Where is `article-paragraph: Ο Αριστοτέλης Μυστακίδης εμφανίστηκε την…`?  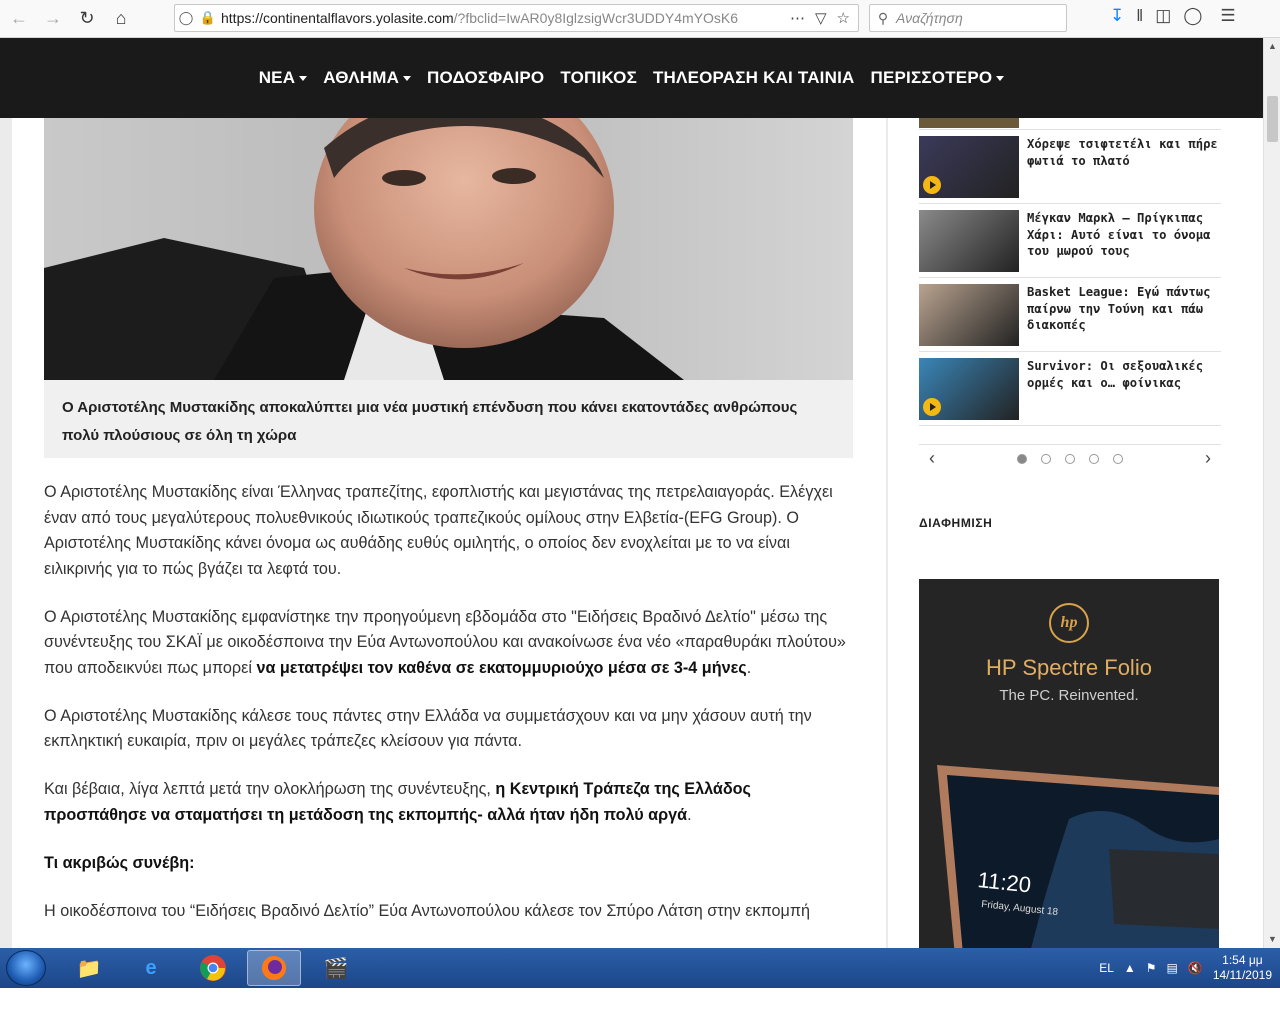
article-paragraph: Ο Αριστοτέλης Μυστακίδης εμφανίστηκε την… is located at coordinates (445, 642).